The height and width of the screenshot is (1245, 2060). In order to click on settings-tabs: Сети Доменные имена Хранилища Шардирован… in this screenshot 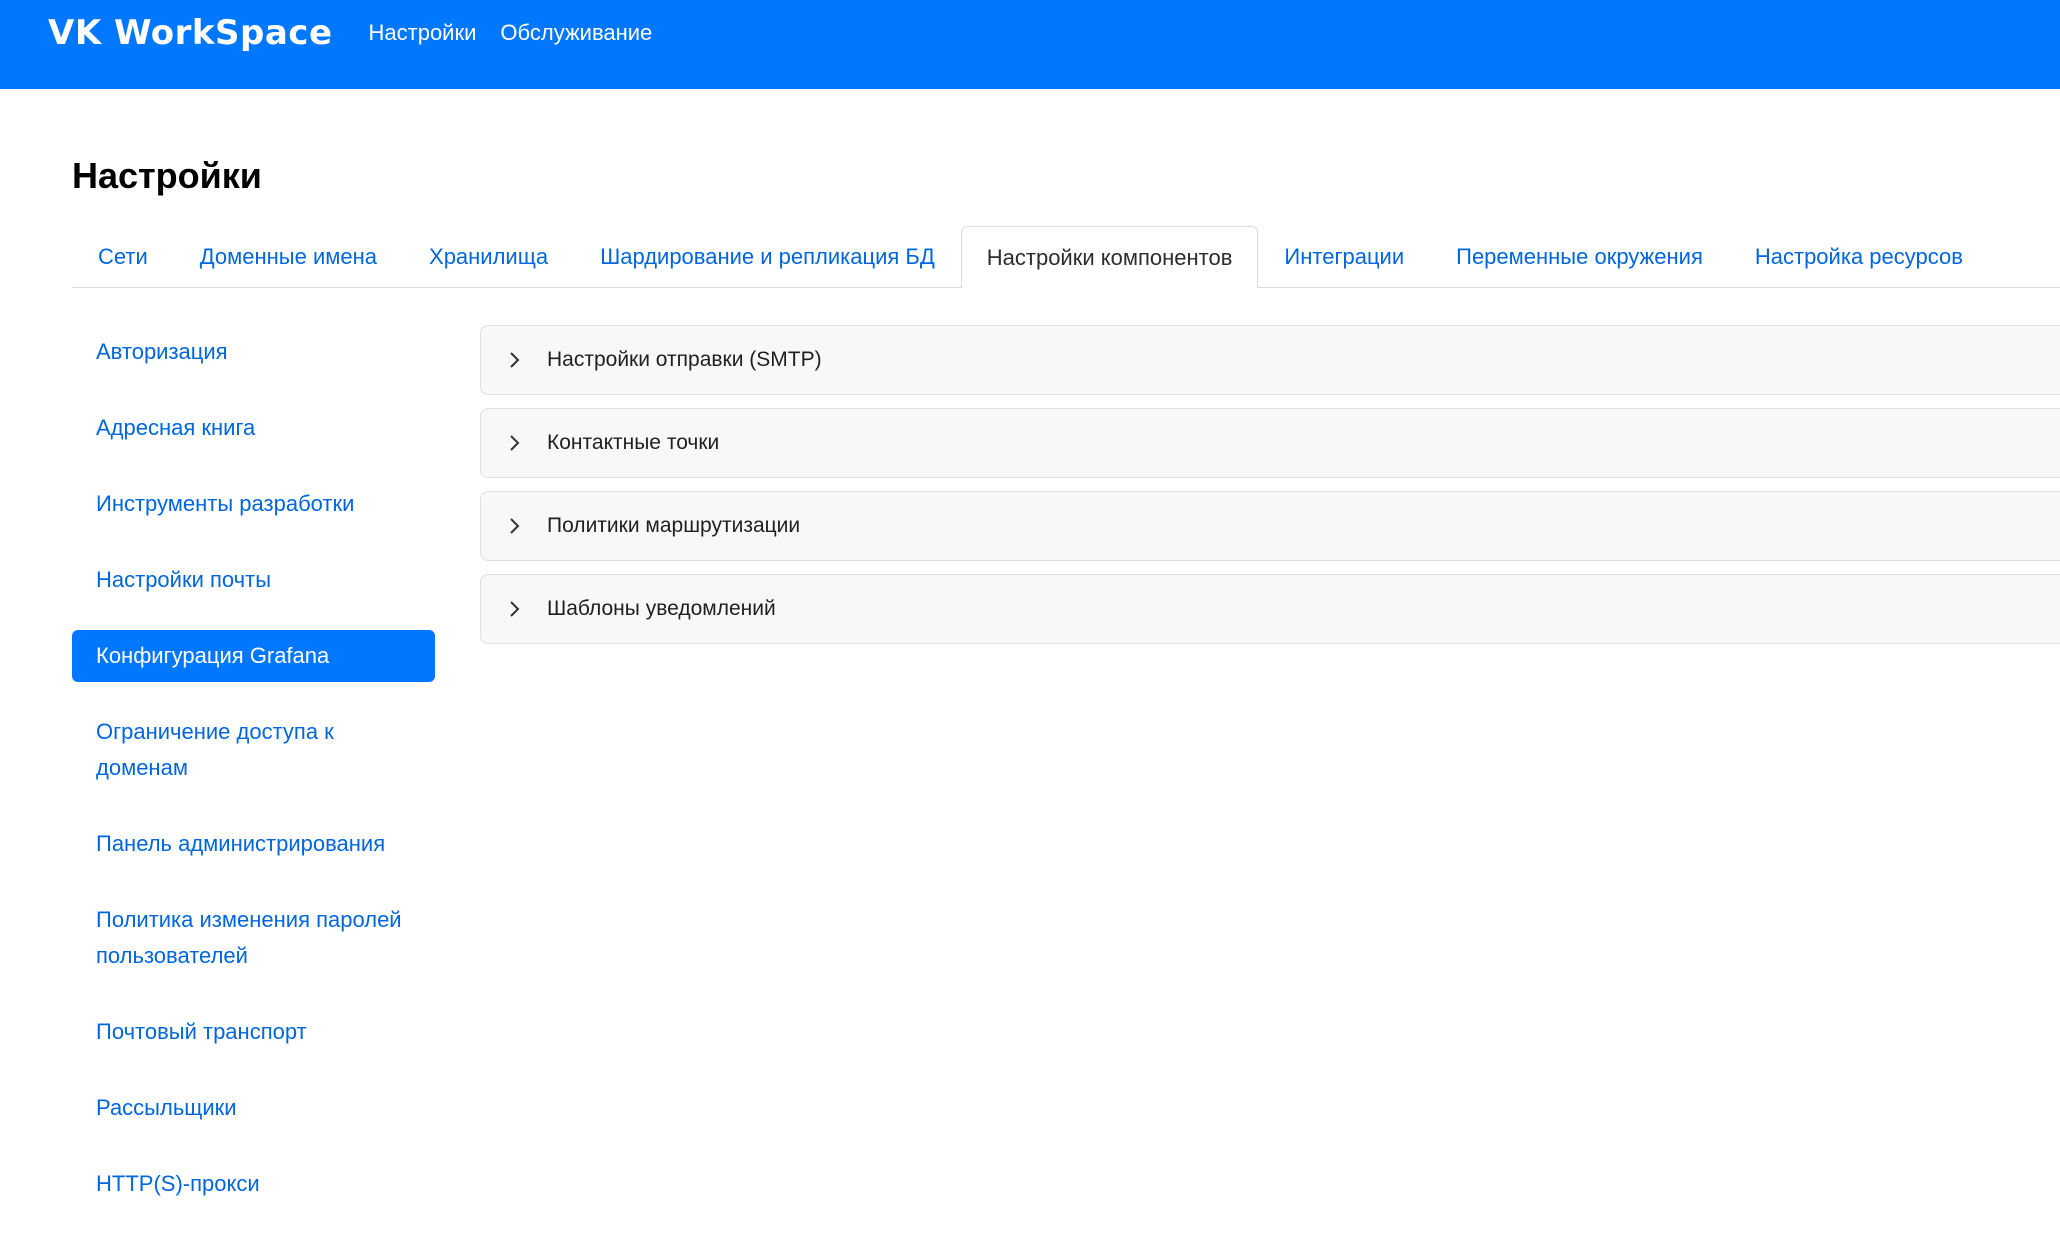, I will do `click(1066, 257)`.